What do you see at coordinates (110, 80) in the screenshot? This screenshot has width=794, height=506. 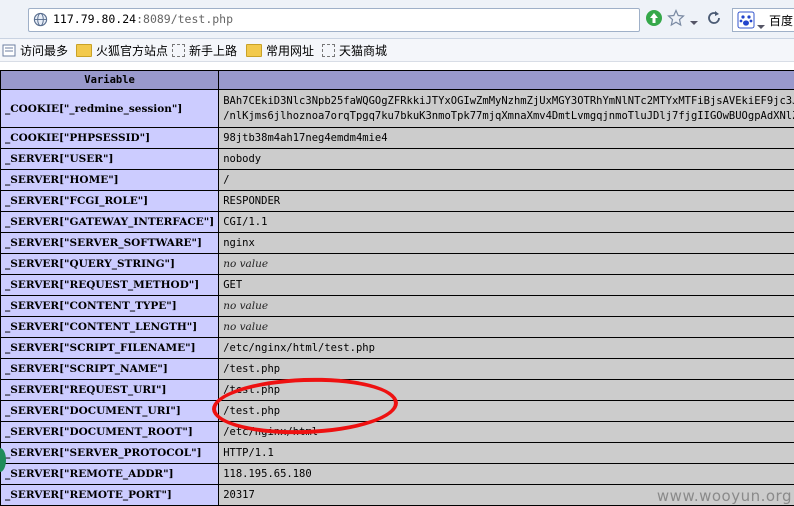 I see `column-header-variable: Variable` at bounding box center [110, 80].